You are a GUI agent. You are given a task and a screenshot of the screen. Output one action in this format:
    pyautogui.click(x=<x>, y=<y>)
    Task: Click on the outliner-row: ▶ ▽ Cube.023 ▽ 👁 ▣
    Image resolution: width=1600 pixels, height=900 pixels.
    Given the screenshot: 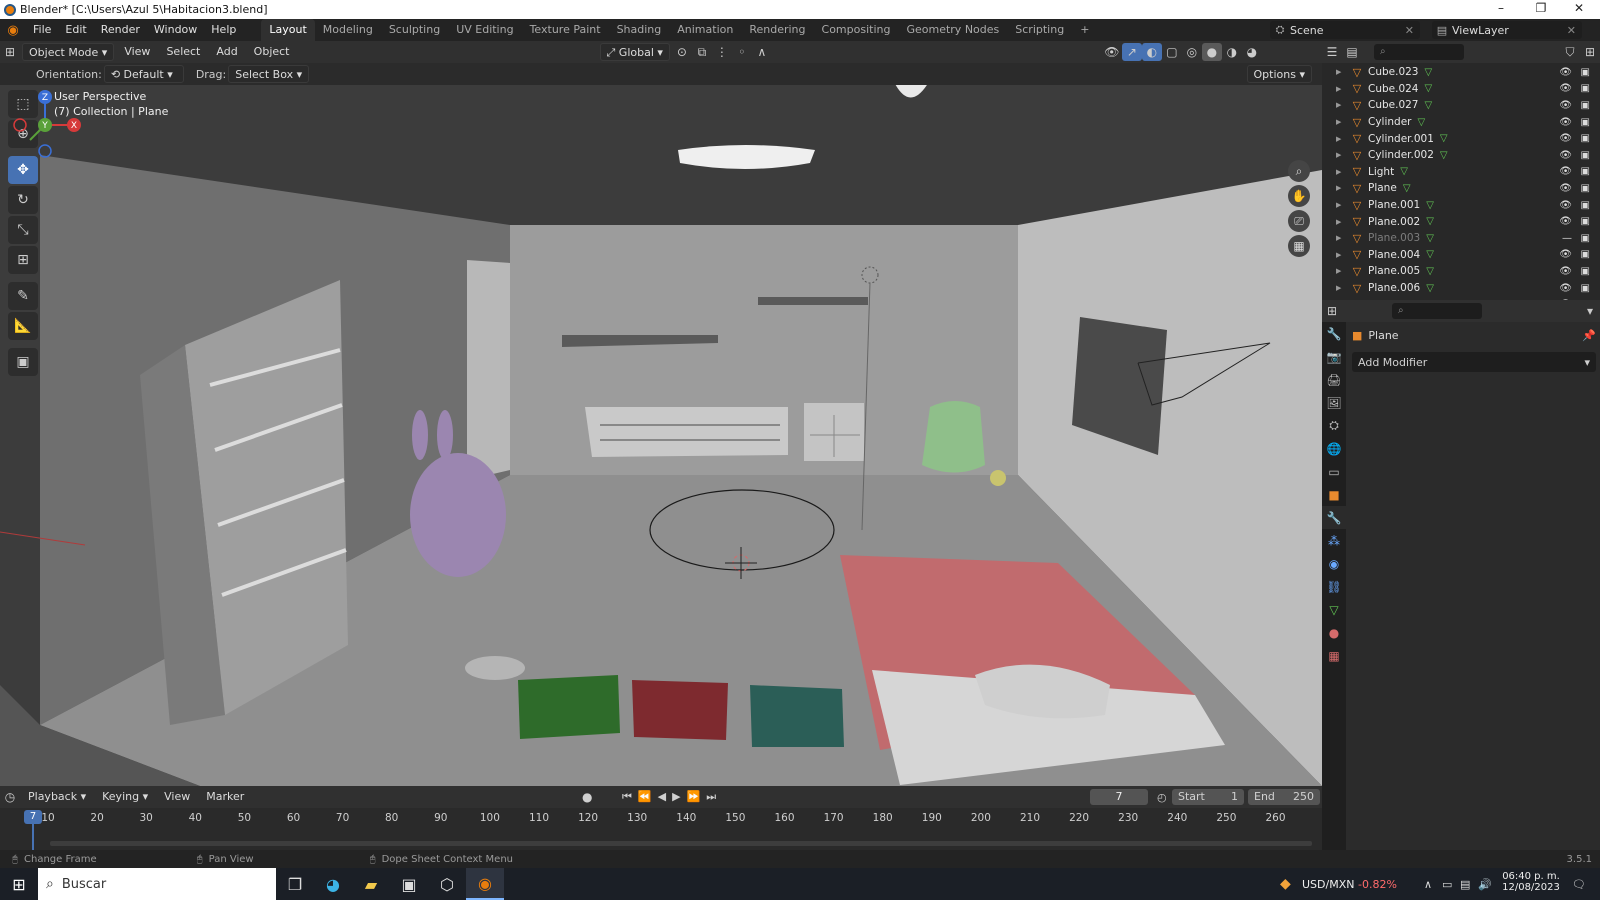 What is the action you would take?
    pyautogui.click(x=1461, y=72)
    